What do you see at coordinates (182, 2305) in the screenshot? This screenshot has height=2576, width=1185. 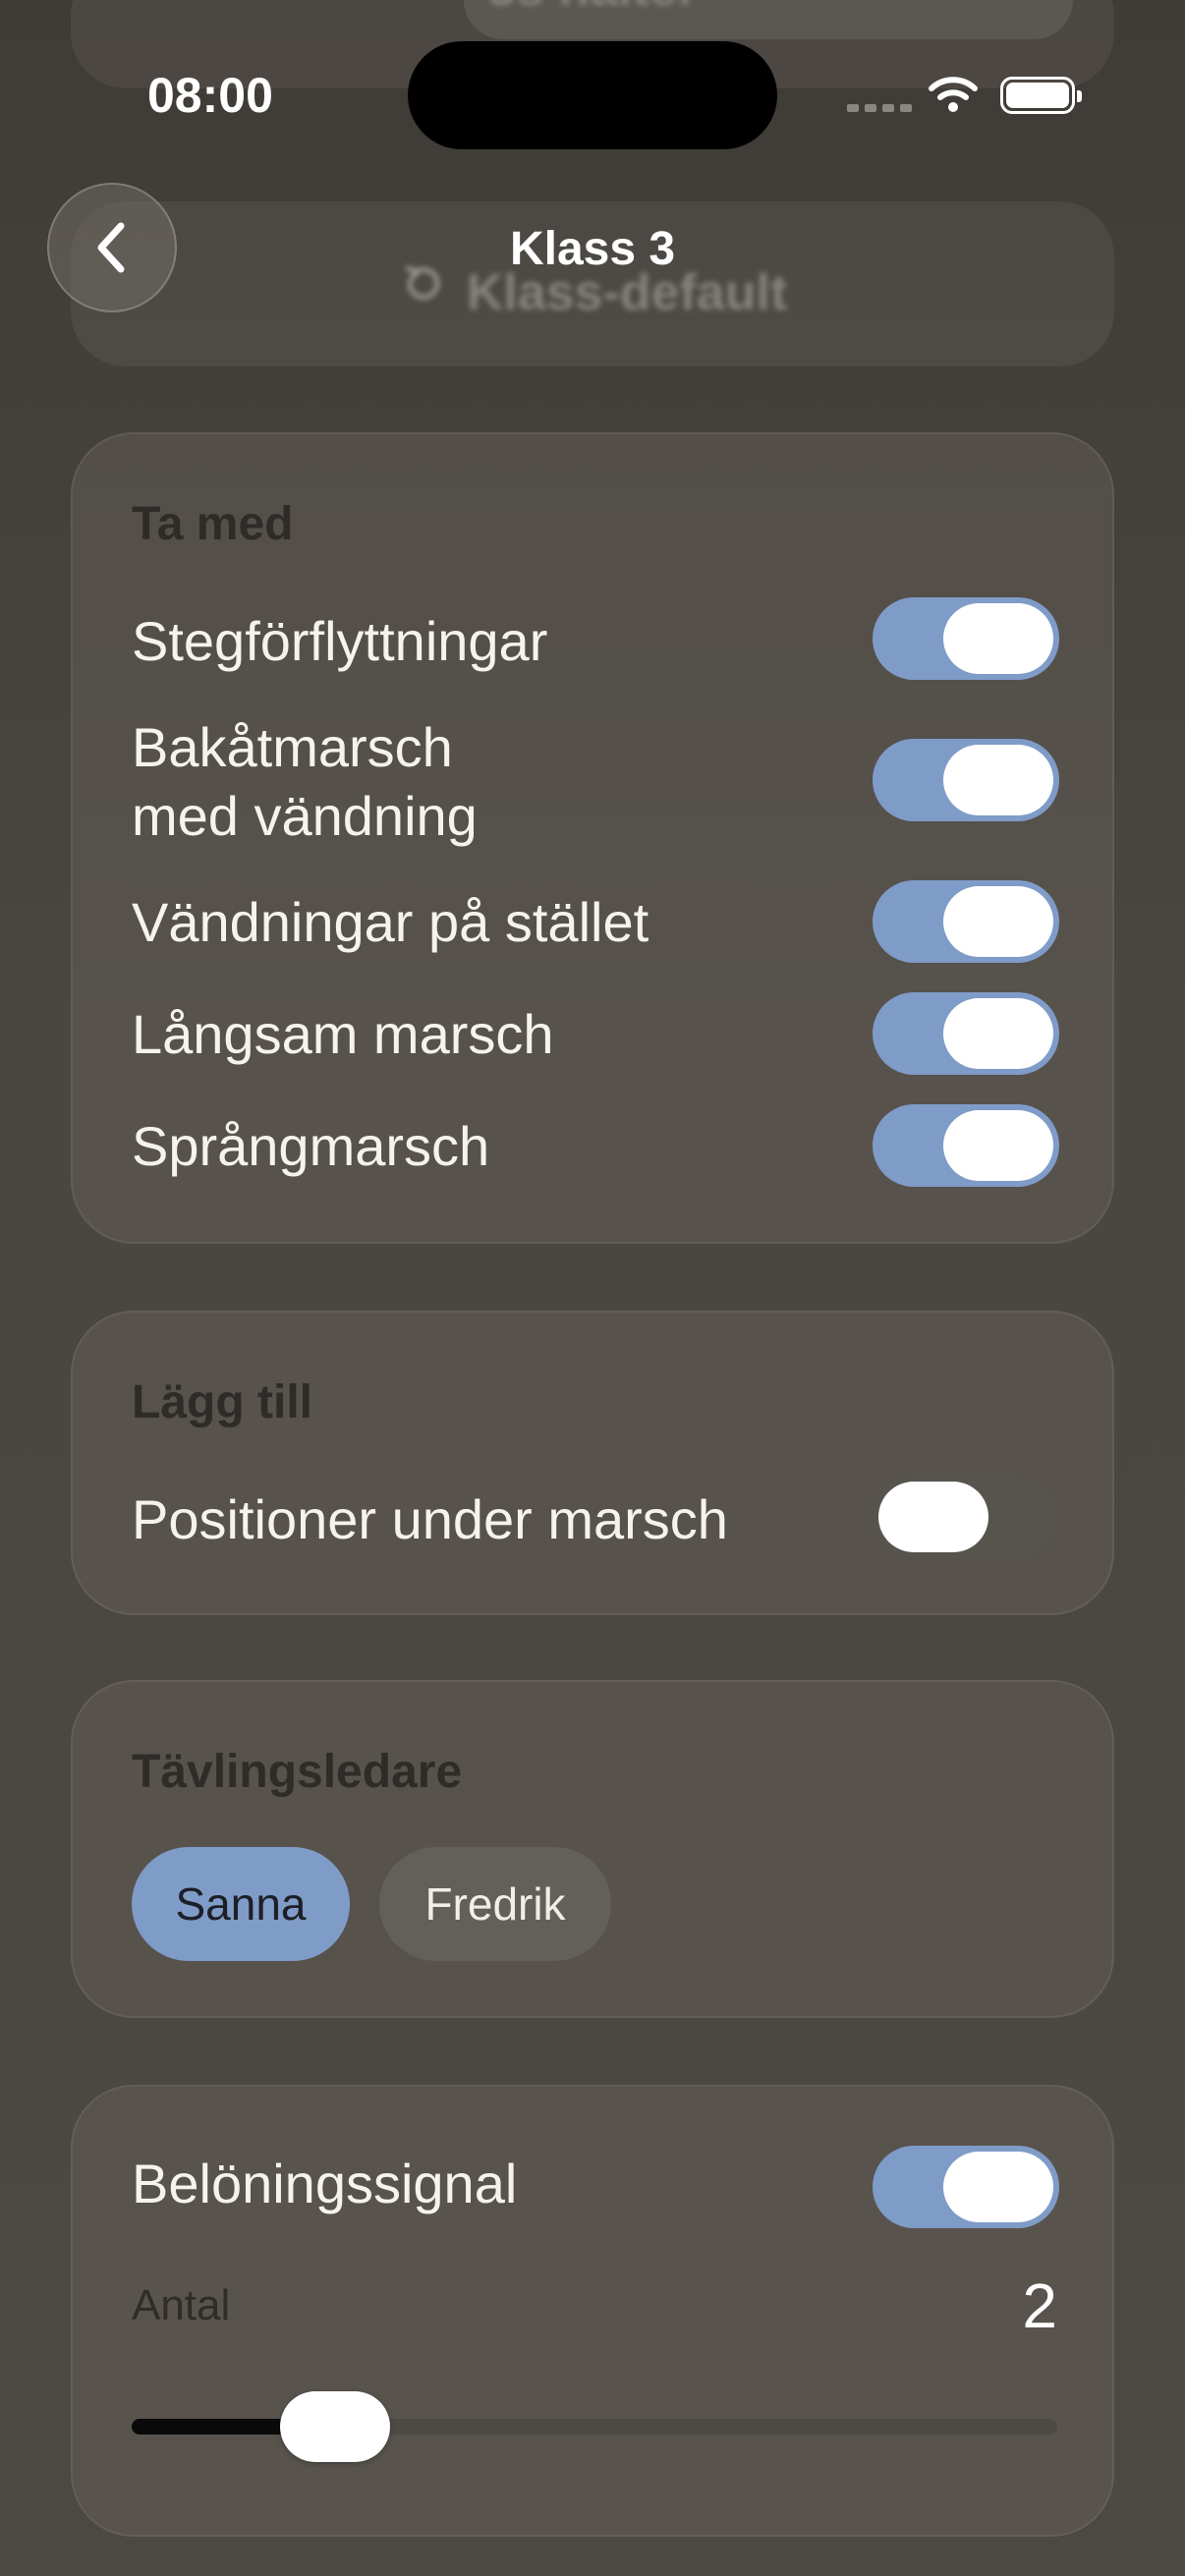 I see `count-label: Antal` at bounding box center [182, 2305].